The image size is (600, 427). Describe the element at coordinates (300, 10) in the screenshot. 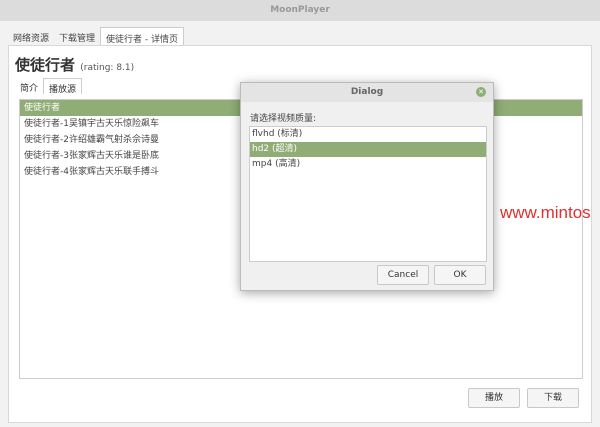

I see `window-title: MoonPlayer` at that location.